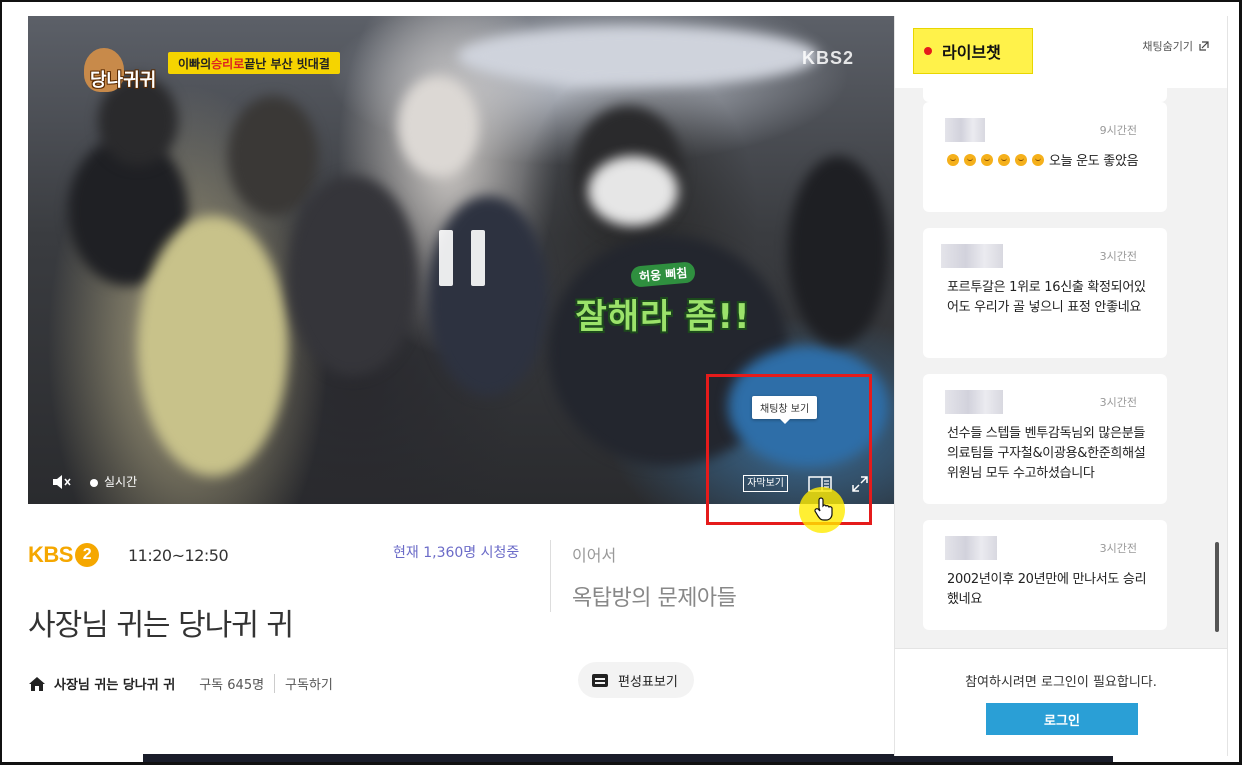 The width and height of the screenshot is (1242, 765). What do you see at coordinates (805, 483) in the screenshot?
I see `player-controls-right: 자막보기` at bounding box center [805, 483].